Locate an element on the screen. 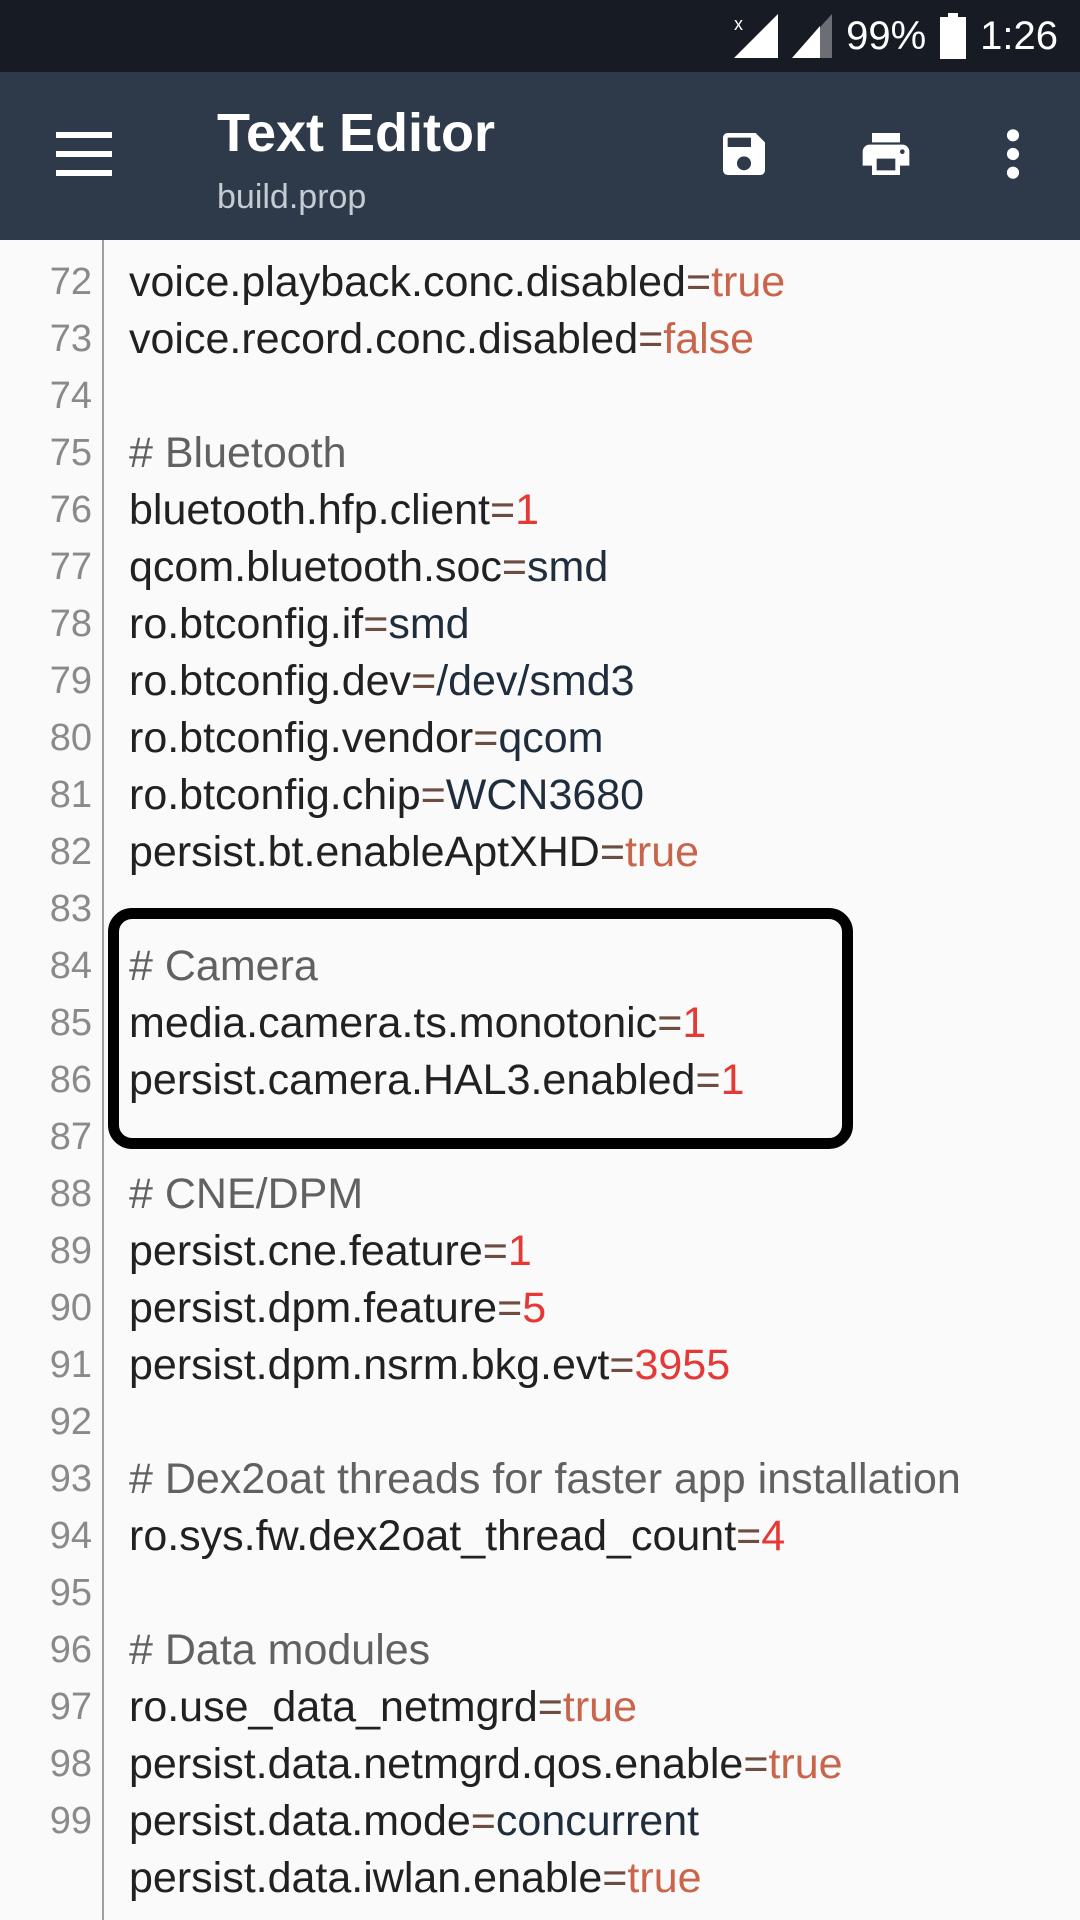  code-line: 82 persist.bt.enableAptXHD=true is located at coordinates (540, 852).